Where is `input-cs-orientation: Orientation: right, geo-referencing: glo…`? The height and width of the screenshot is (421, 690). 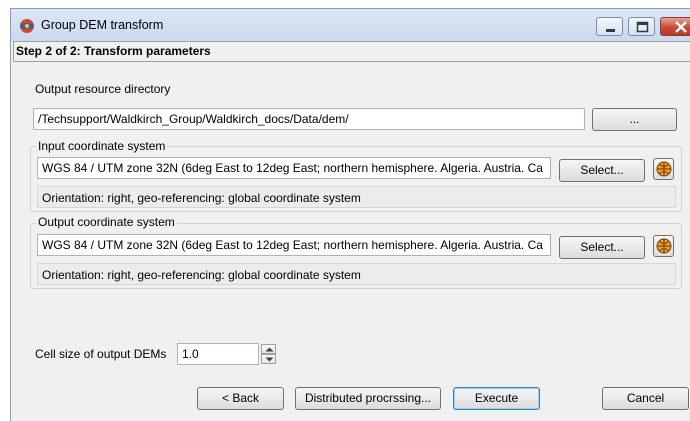
input-cs-orientation: Orientation: right, geo-referencing: glo… is located at coordinates (356, 197).